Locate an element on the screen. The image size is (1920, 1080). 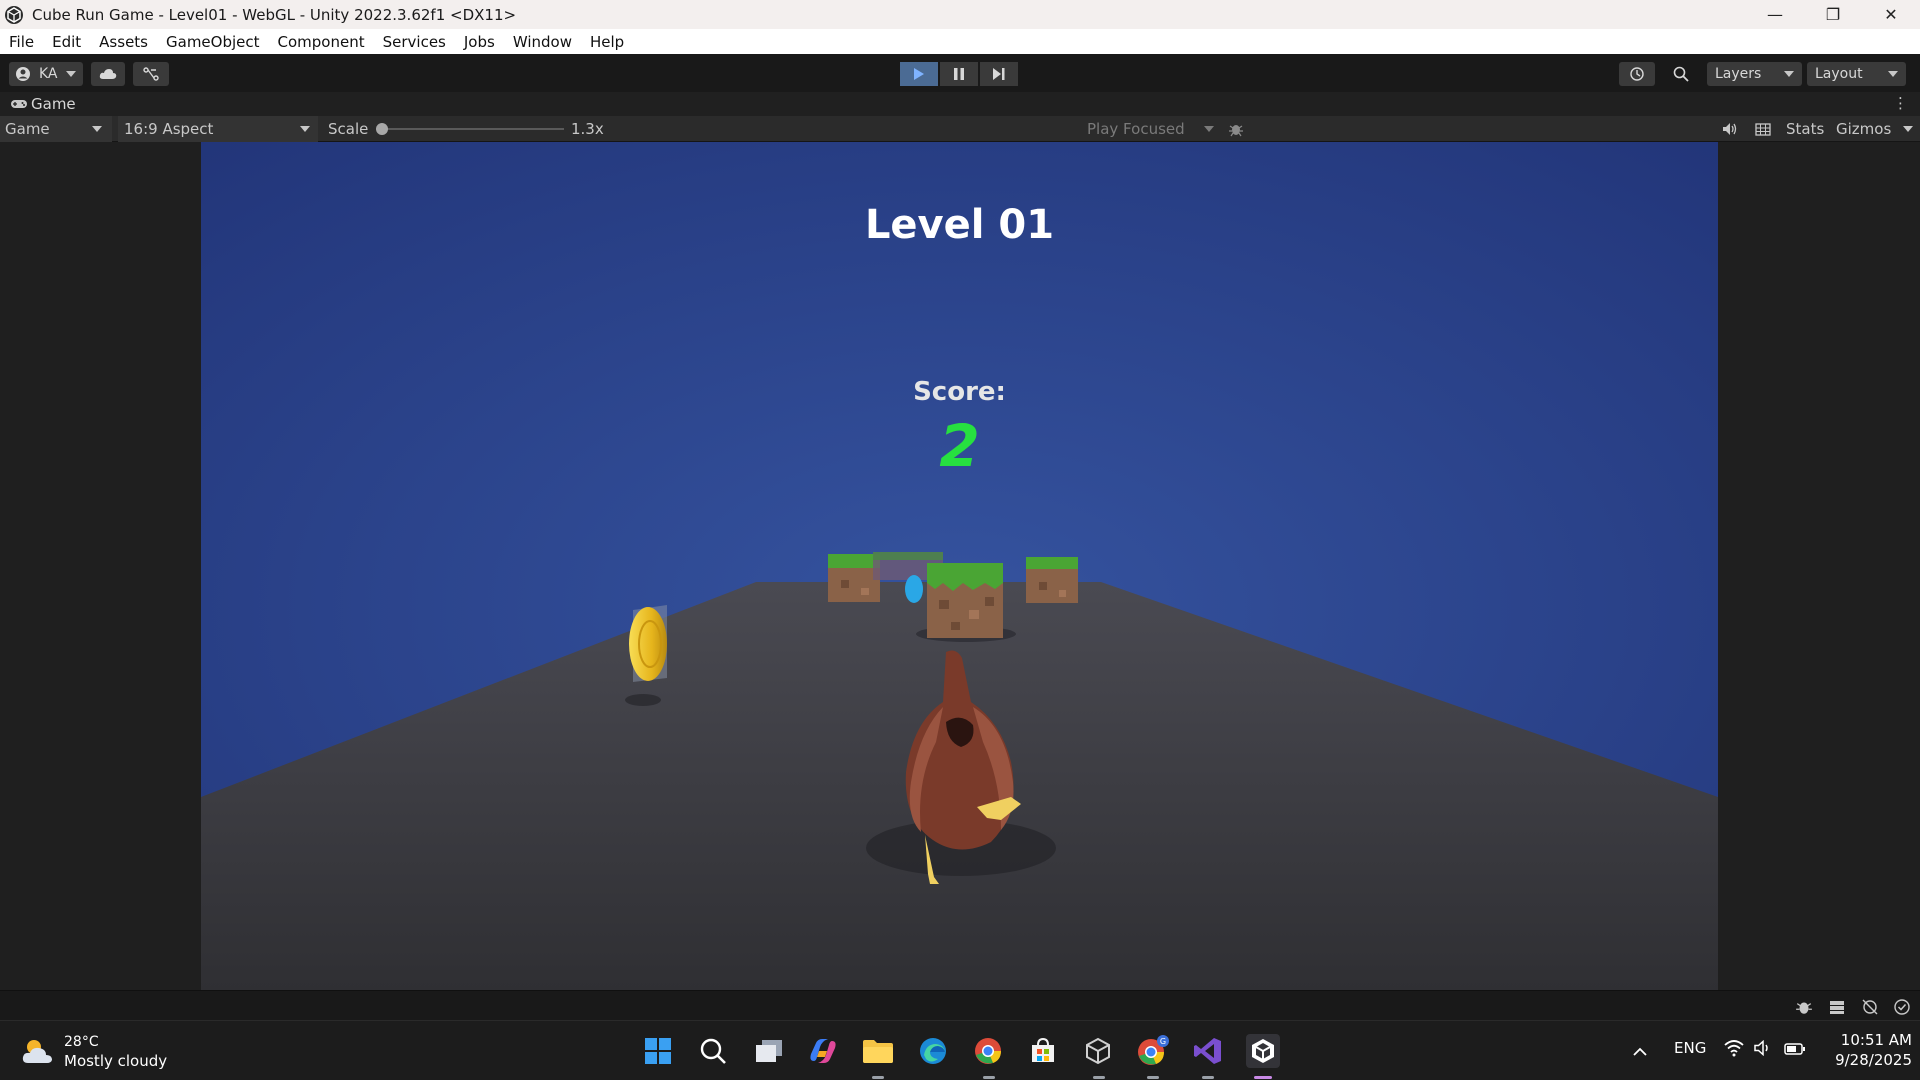
close-button: ✕ is located at coordinates (1891, 14).